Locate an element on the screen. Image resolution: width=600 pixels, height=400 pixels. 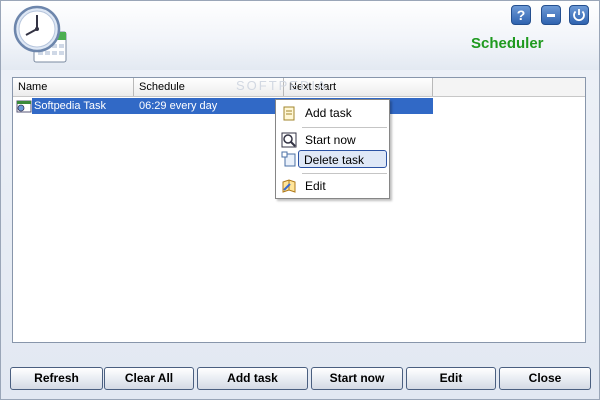
add-task-icon is located at coordinates (289, 113).